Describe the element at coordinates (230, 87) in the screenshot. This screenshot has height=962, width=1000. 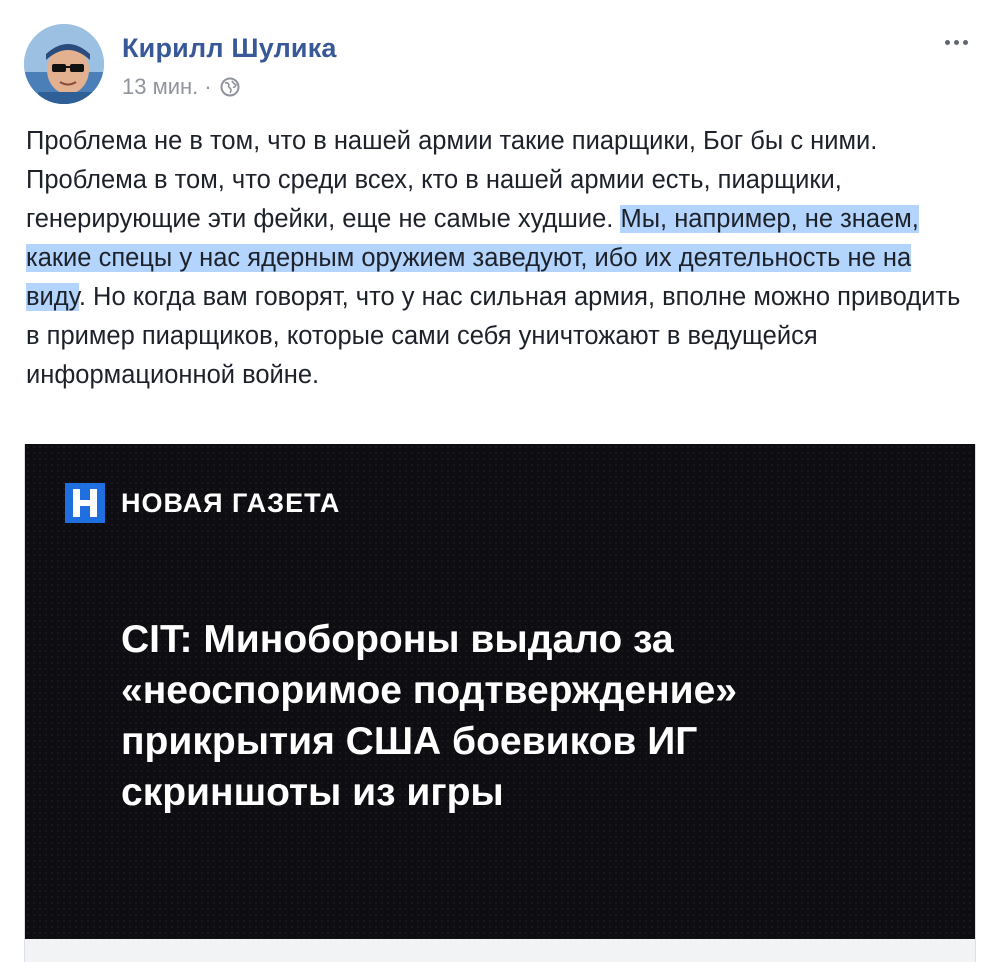
I see `globe-icon` at that location.